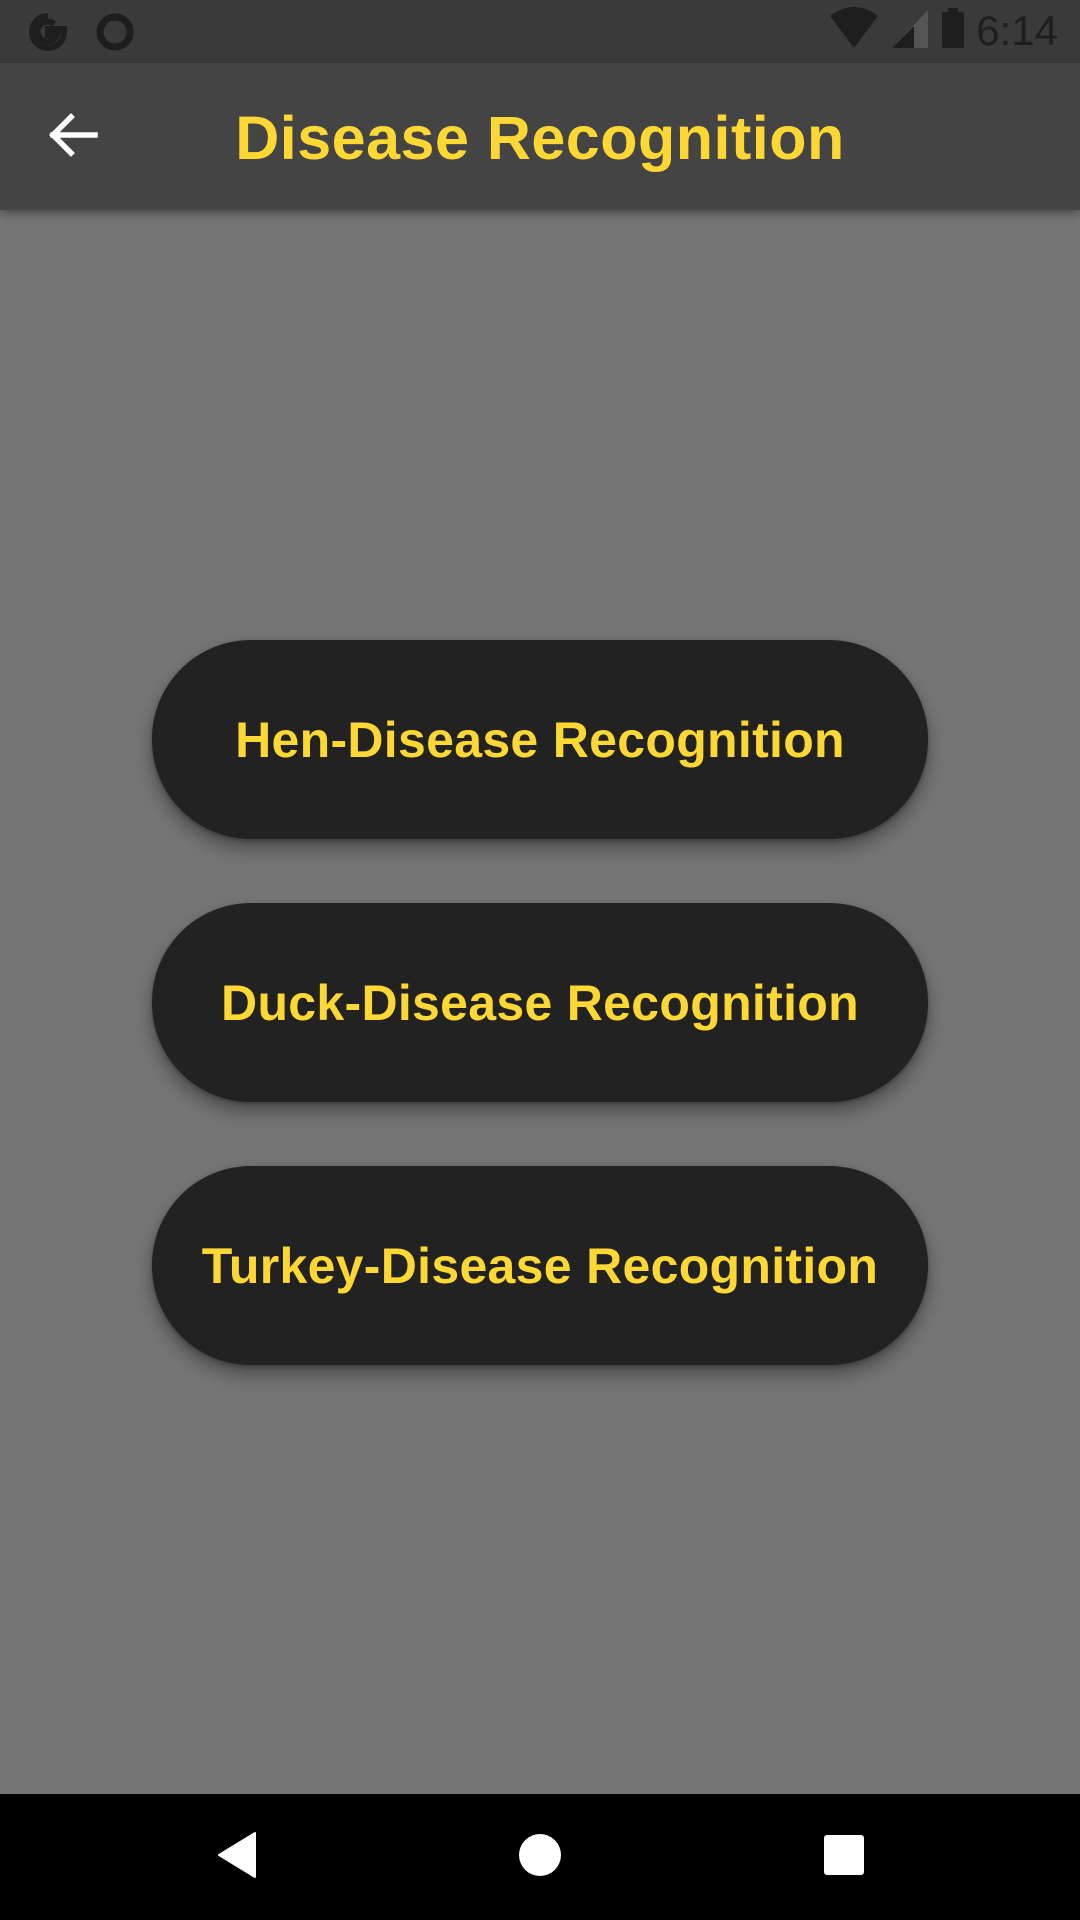 The image size is (1080, 1920). I want to click on nav-back-button, so click(238, 1857).